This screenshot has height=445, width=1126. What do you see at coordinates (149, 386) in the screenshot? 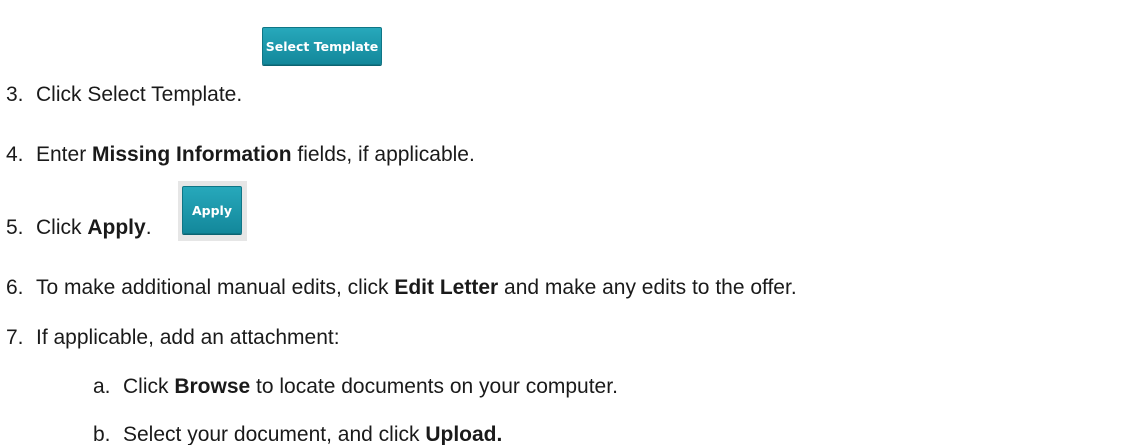
I see `substep-text: Click` at bounding box center [149, 386].